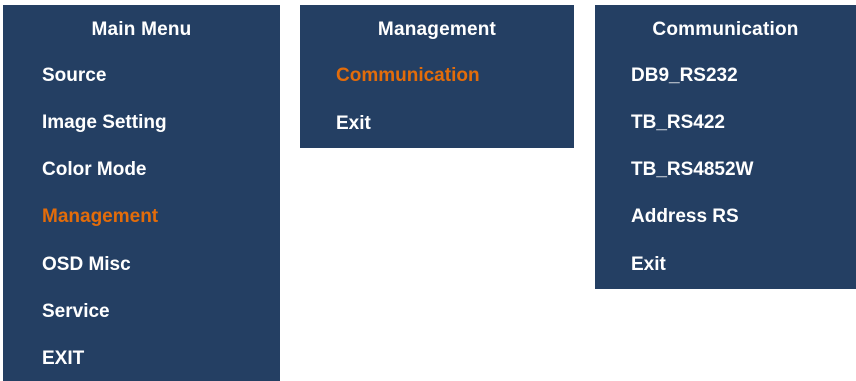 The width and height of the screenshot is (856, 381). I want to click on menu-item-service: Service, so click(141, 312).